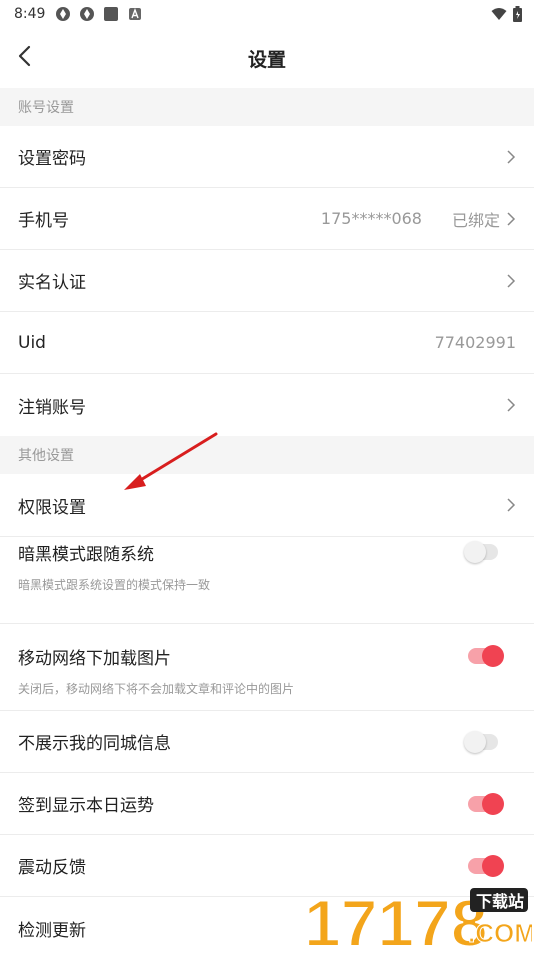 This screenshot has width=534, height=959. What do you see at coordinates (52, 283) in the screenshot?
I see `row-label: 实名认证` at bounding box center [52, 283].